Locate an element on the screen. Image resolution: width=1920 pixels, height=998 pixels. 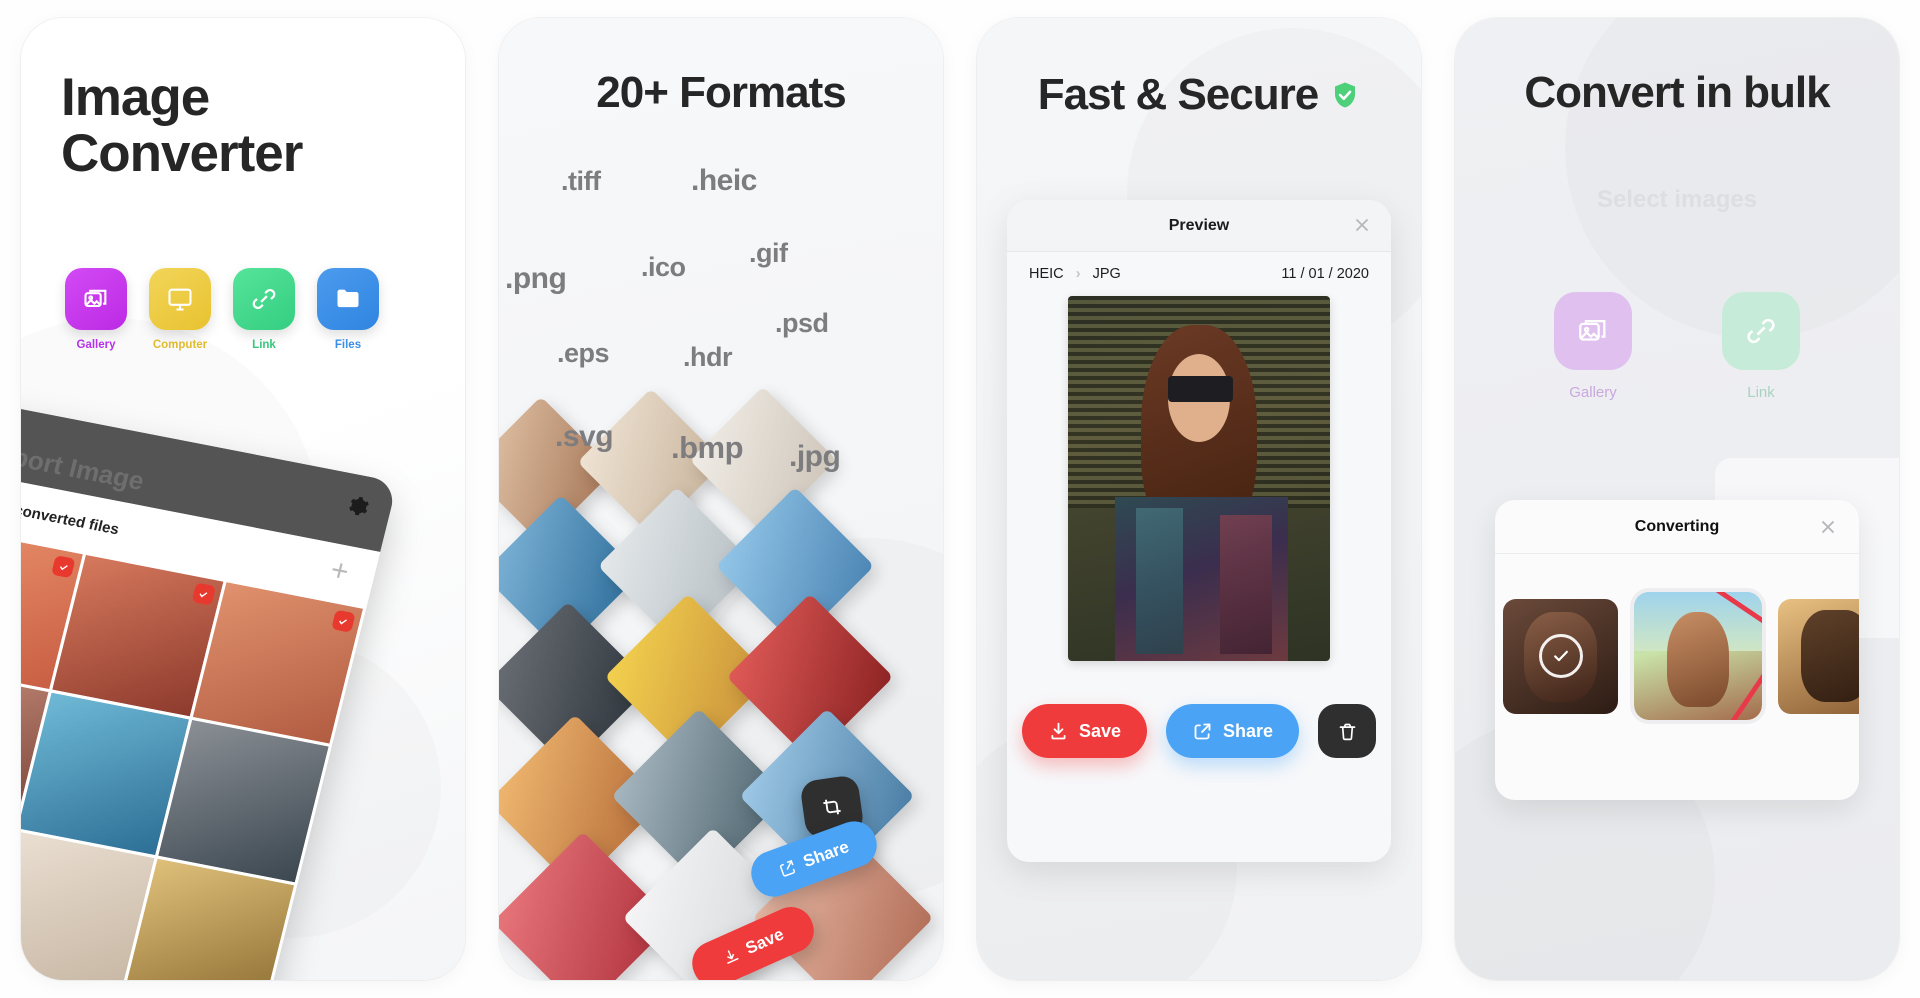
computer-tile is located at coordinates (180, 299).